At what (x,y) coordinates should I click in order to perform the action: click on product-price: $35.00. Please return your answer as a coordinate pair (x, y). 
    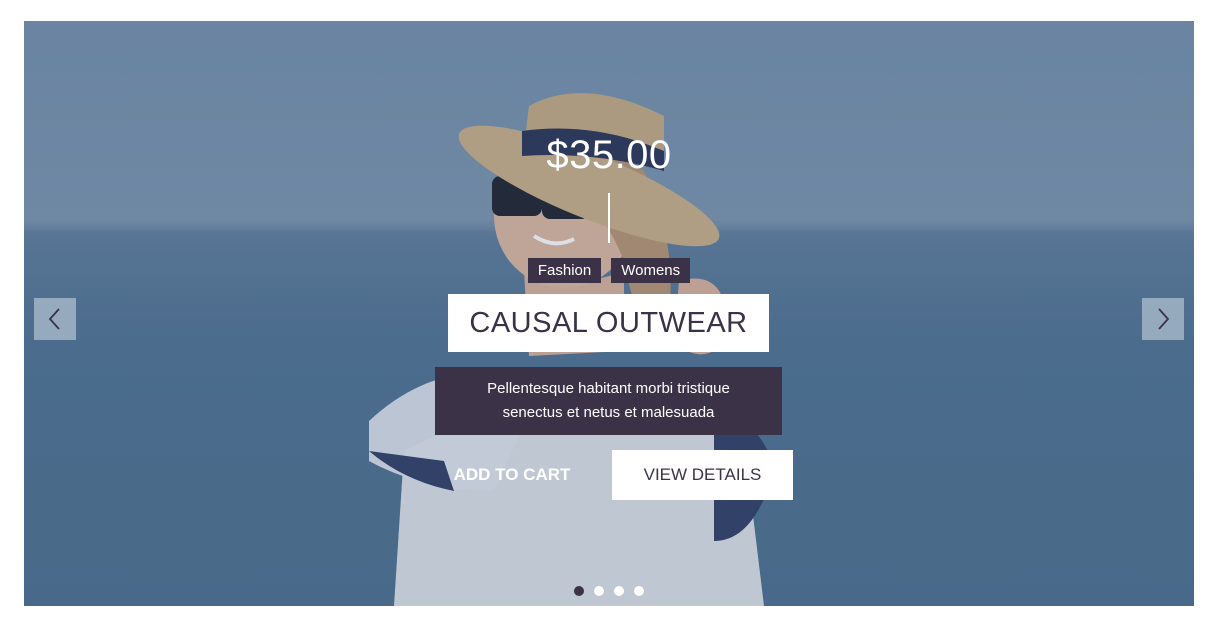
    Looking at the image, I should click on (609, 155).